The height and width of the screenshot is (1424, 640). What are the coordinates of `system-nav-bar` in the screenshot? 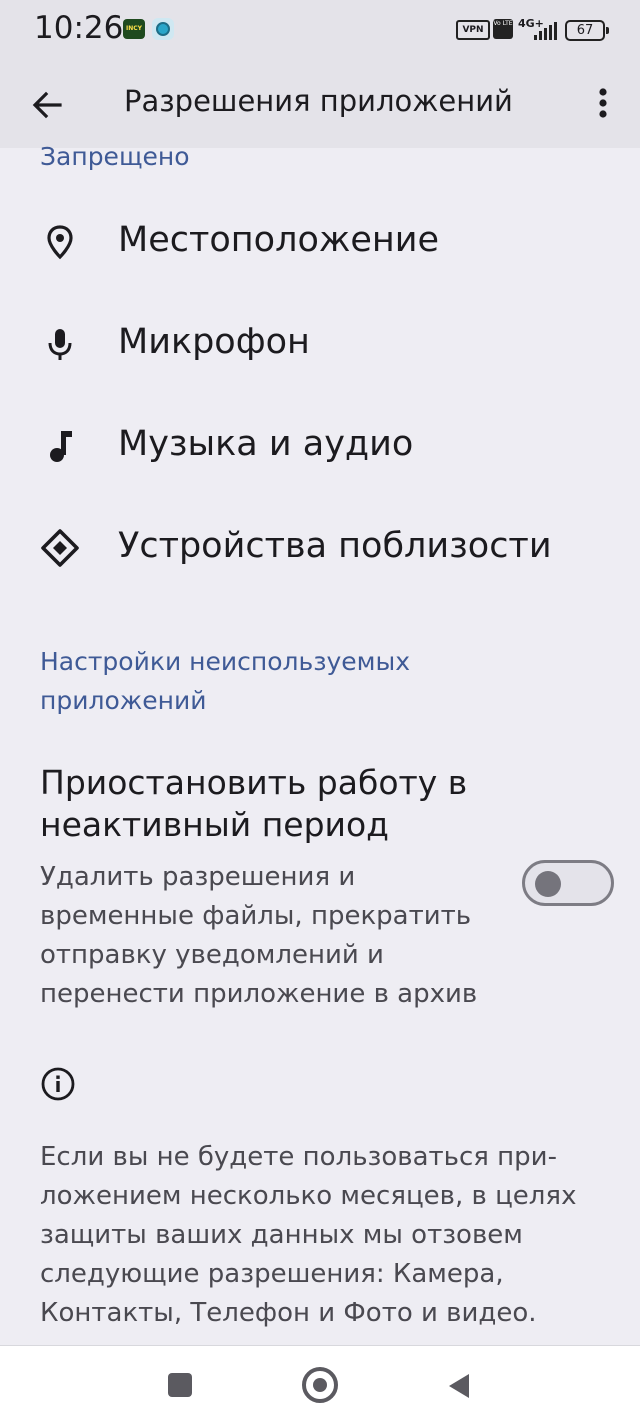 It's located at (320, 1384).